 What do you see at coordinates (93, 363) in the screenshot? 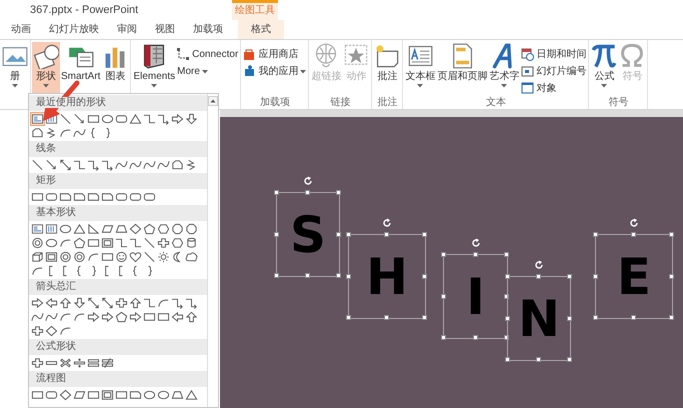
I see `equal-icon` at bounding box center [93, 363].